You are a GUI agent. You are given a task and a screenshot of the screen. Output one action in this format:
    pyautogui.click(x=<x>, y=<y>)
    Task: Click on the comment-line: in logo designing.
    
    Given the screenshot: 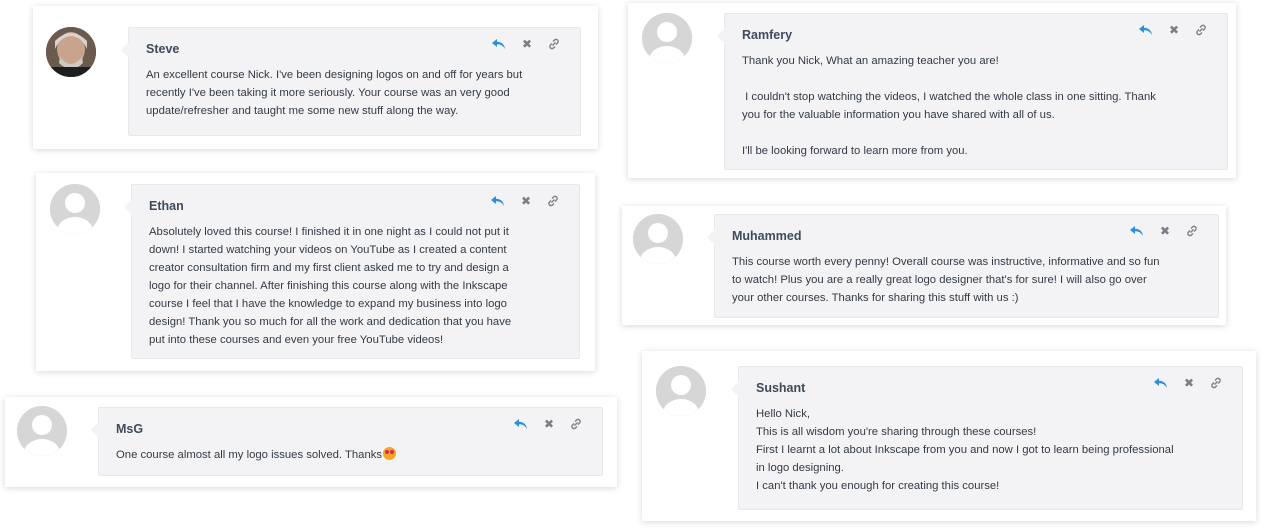 What is the action you would take?
    pyautogui.click(x=800, y=468)
    